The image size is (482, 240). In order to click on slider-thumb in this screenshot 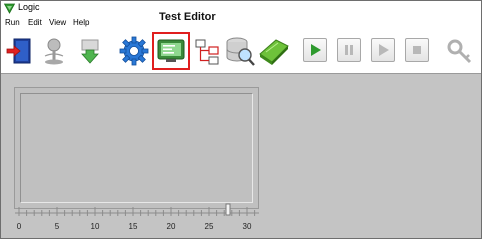, I will do `click(228, 209)`.